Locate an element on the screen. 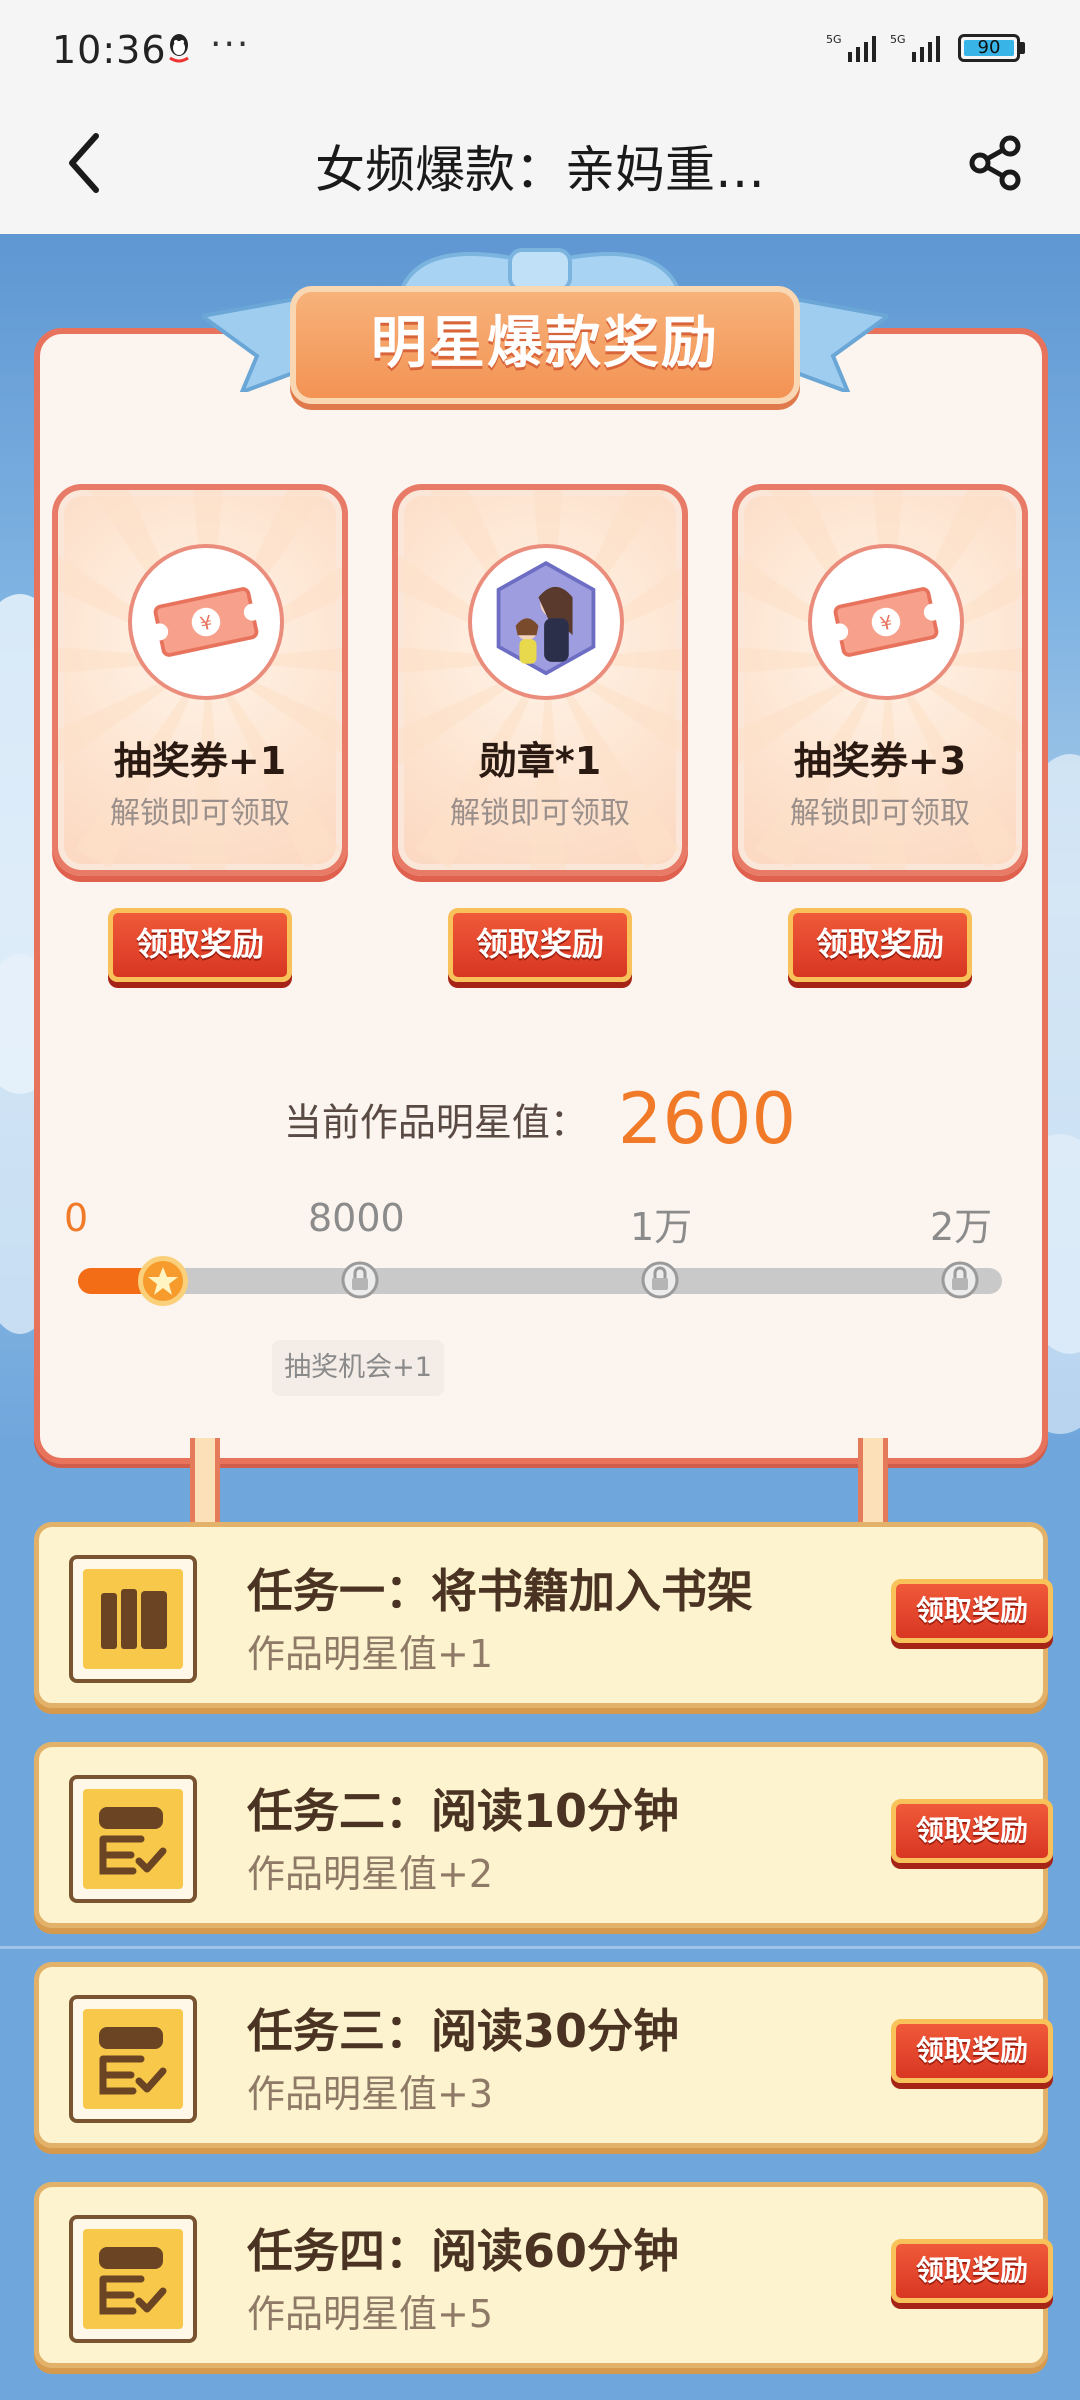 The width and height of the screenshot is (1080, 2400). more-notifications-icon: ··· is located at coordinates (230, 44).